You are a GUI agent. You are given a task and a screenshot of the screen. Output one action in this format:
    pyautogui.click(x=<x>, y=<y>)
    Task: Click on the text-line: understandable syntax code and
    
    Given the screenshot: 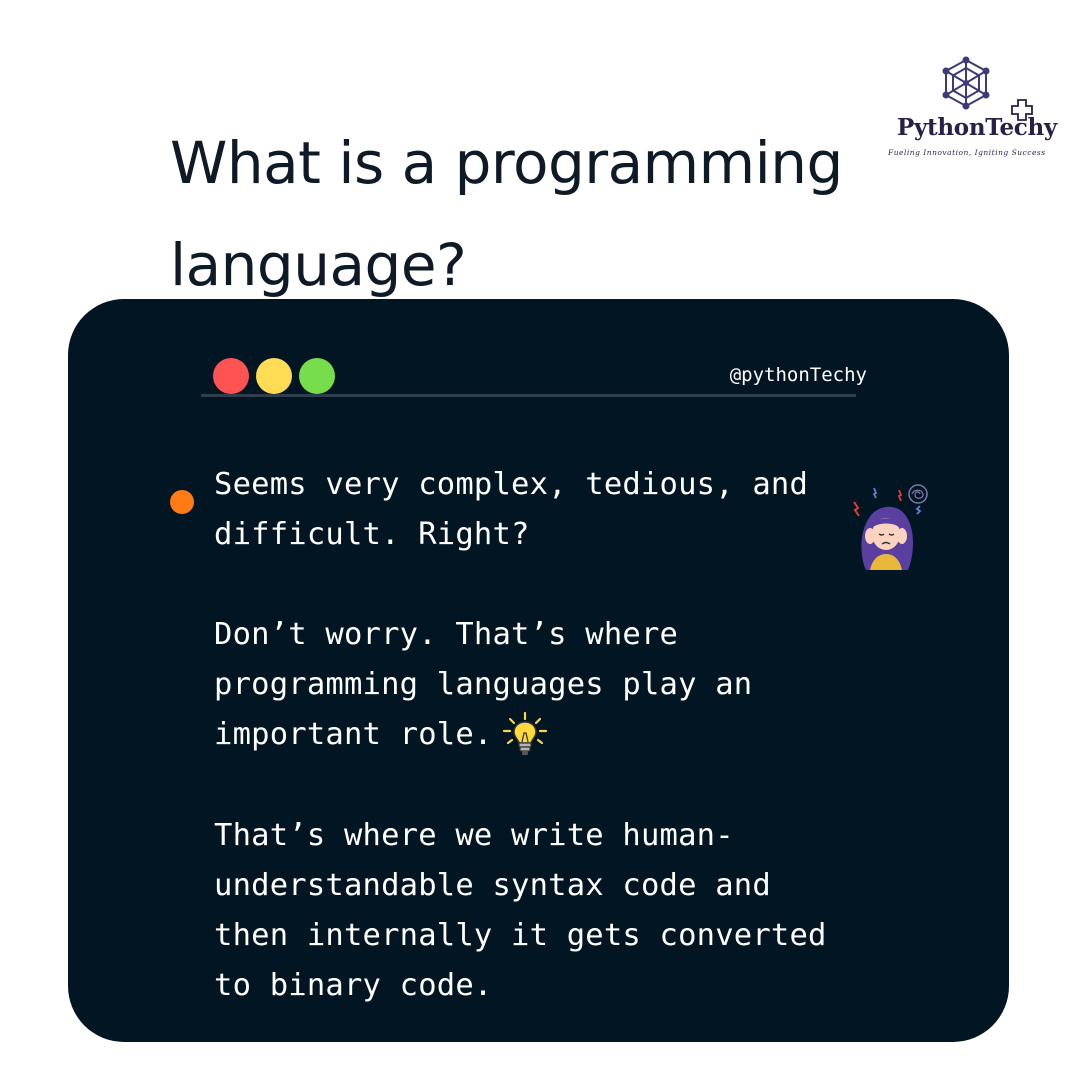 What is the action you would take?
    pyautogui.click(x=492, y=885)
    